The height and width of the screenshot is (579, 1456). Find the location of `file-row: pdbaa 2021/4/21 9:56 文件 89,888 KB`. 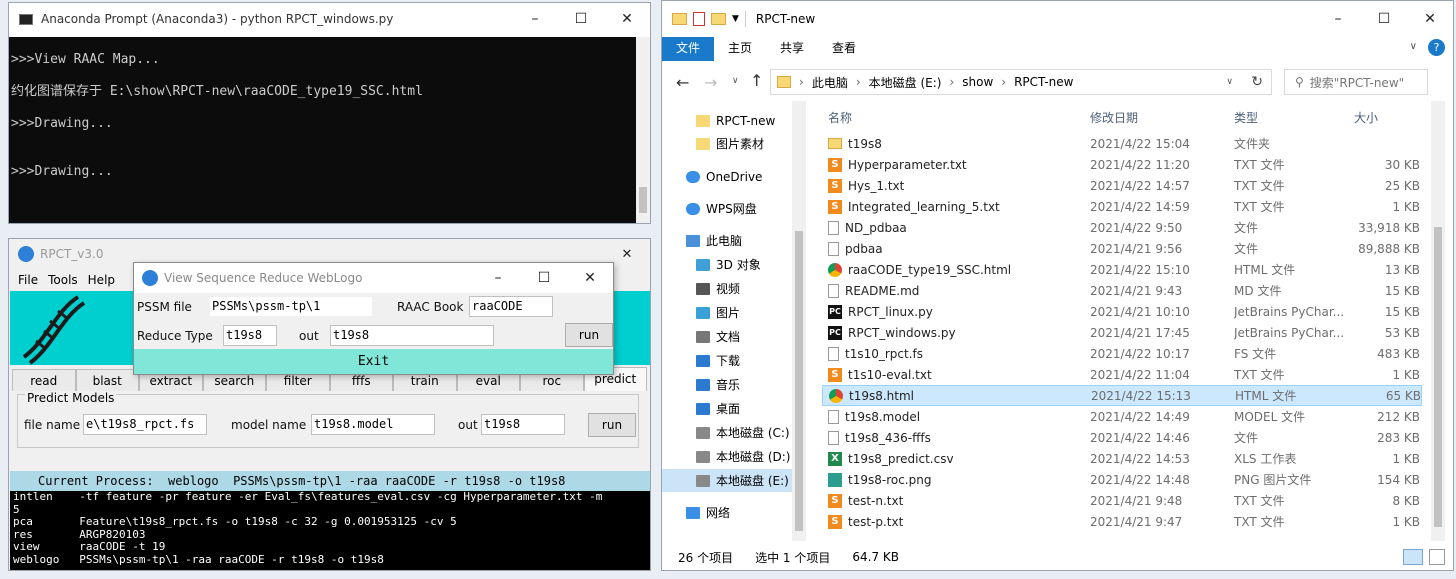

file-row: pdbaa 2021/4/21 9:56 文件 89,888 KB is located at coordinates (1122, 248).